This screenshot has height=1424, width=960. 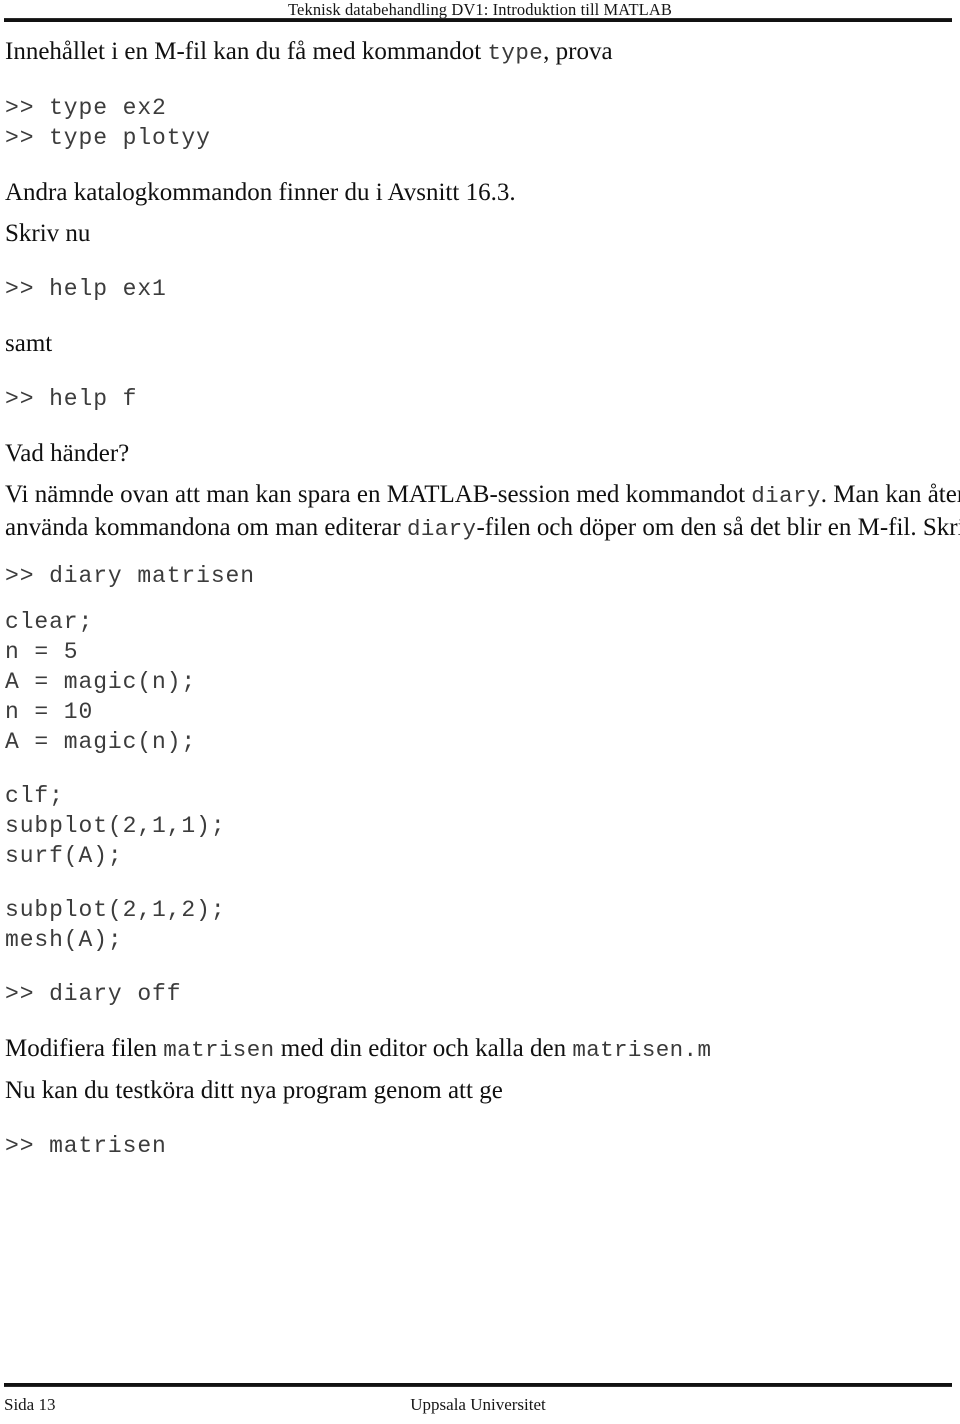 I want to click on intro-text-after: , prova, so click(x=578, y=51).